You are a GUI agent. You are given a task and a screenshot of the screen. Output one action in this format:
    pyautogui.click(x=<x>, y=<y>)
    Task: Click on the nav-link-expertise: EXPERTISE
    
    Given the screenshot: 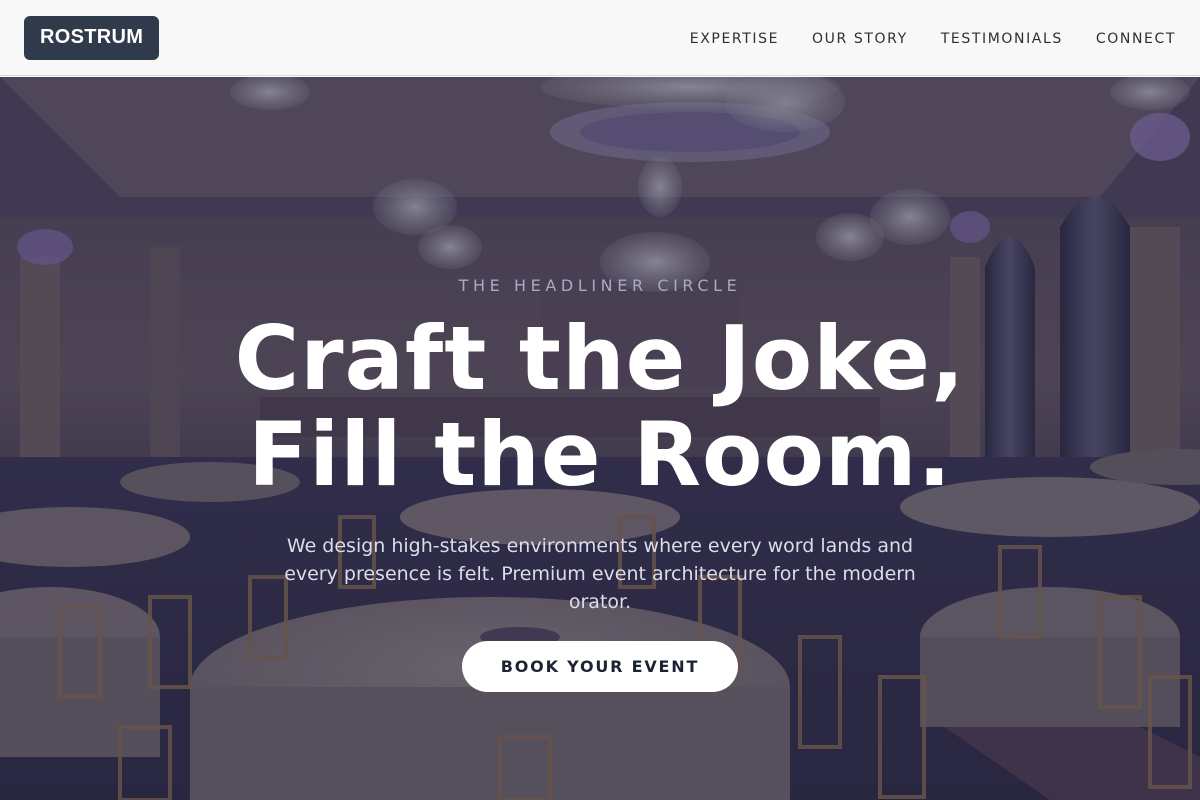 What is the action you would take?
    pyautogui.click(x=734, y=39)
    